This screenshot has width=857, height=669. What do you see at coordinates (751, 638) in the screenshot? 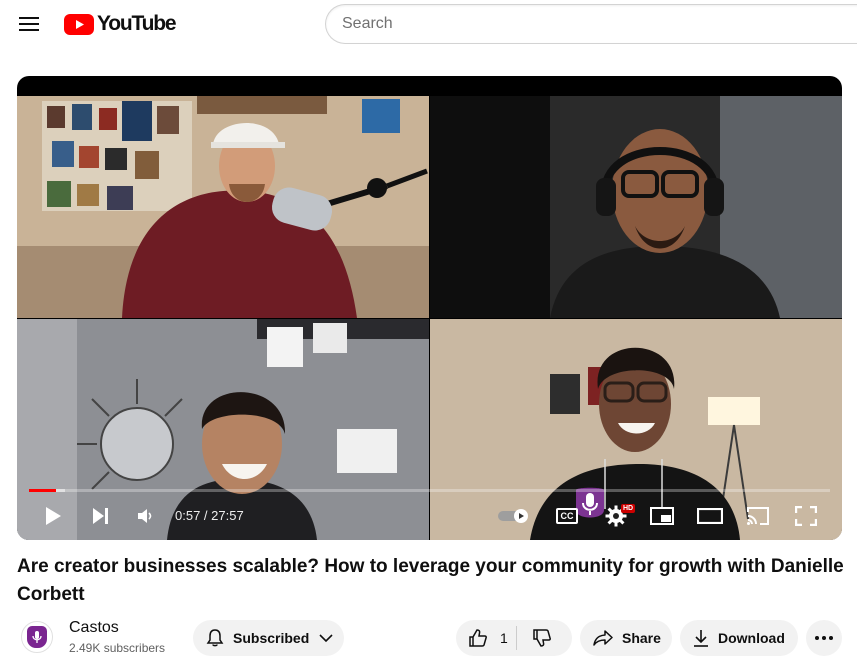
I see `download-label: Download` at bounding box center [751, 638].